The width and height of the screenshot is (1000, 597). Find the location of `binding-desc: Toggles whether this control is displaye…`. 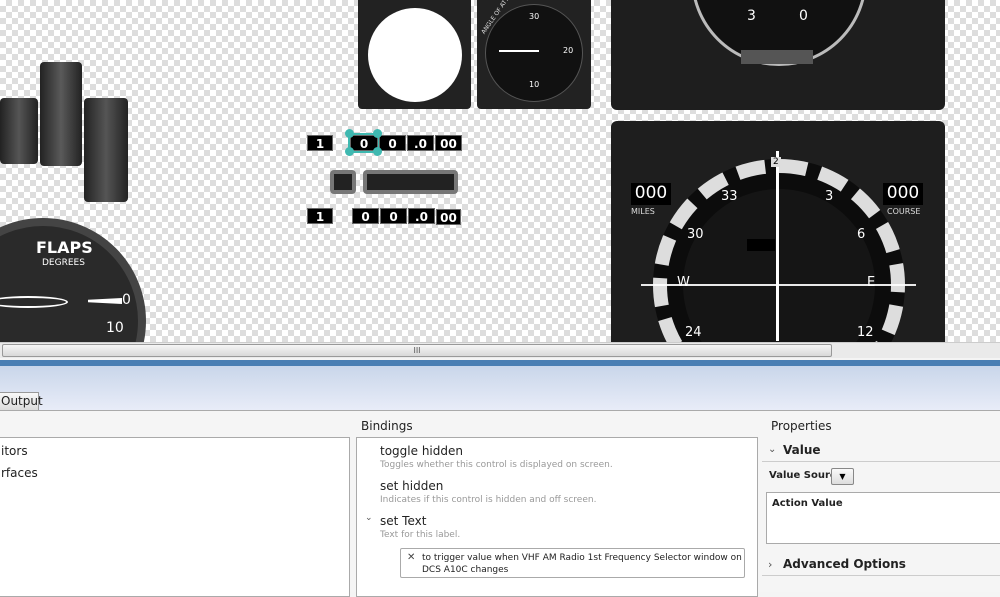

binding-desc: Toggles whether this control is displaye… is located at coordinates (496, 465).